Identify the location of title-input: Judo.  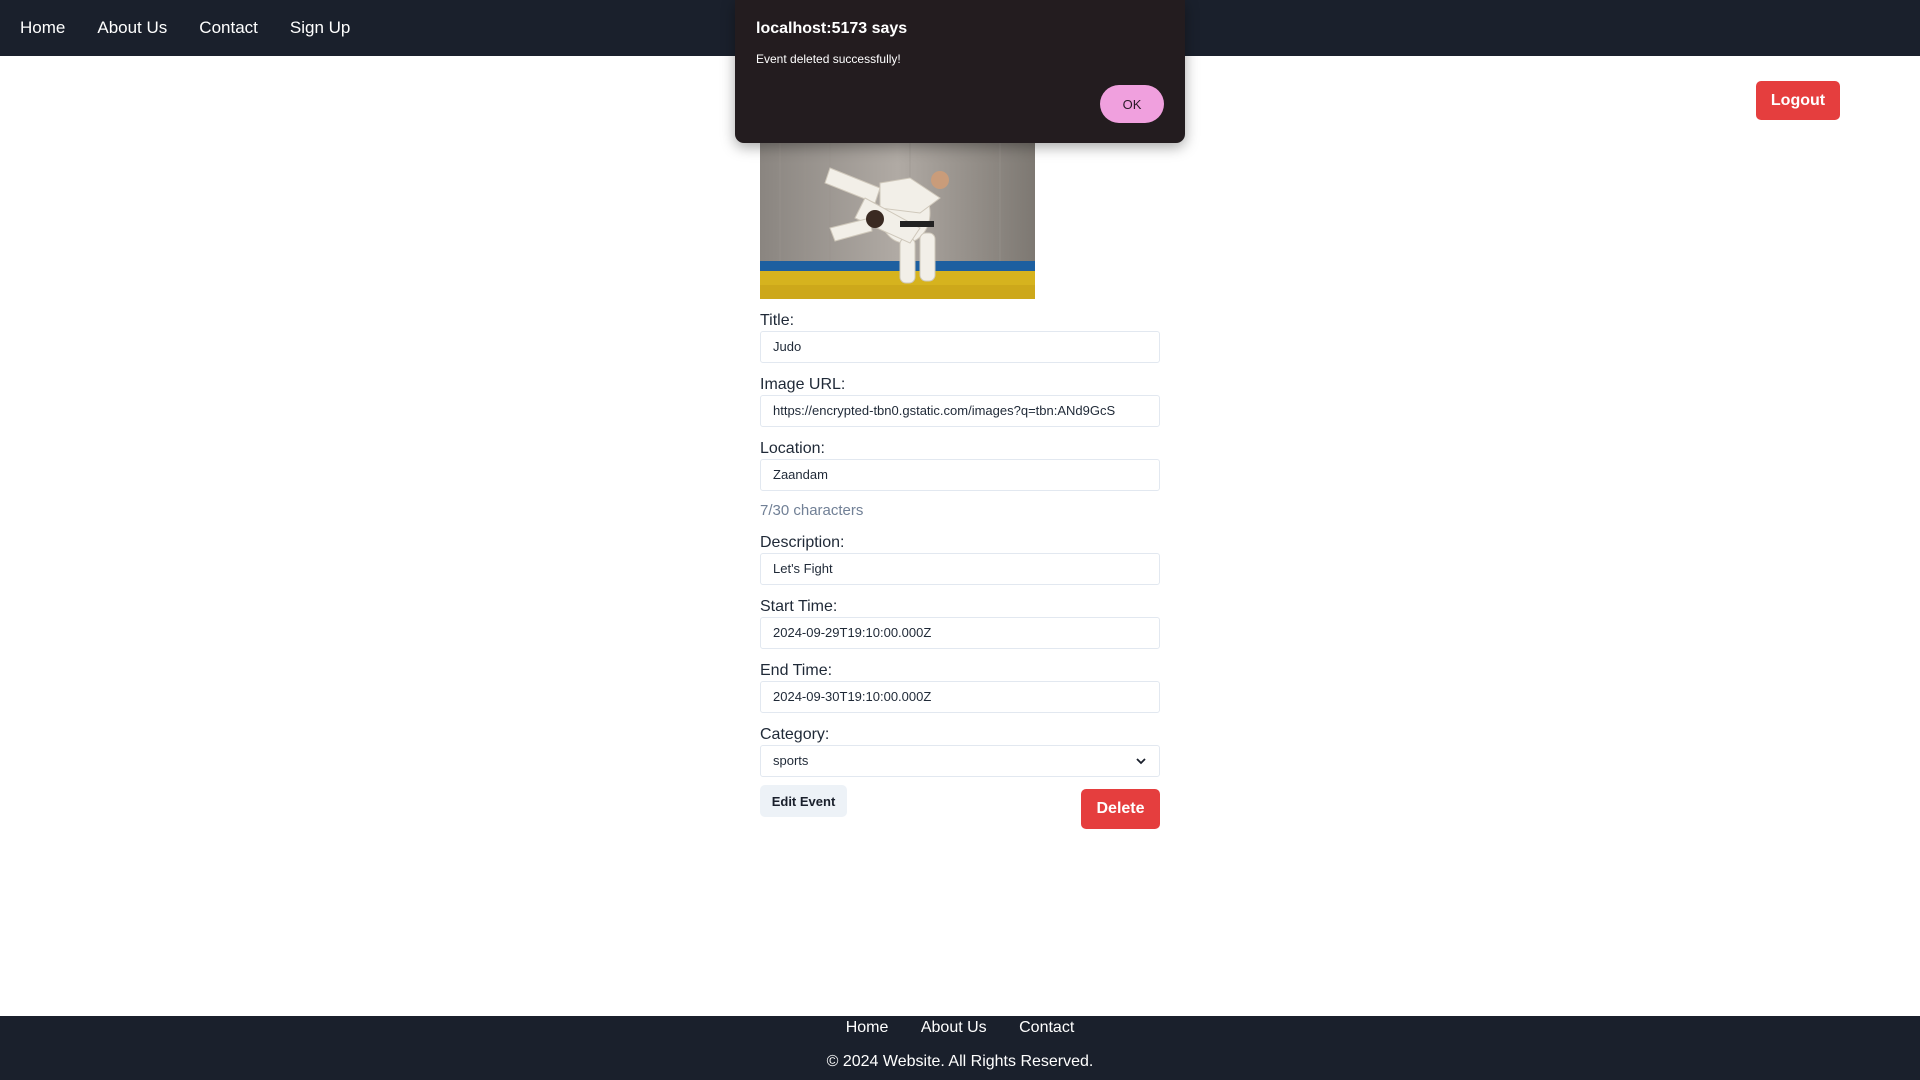
(960, 347).